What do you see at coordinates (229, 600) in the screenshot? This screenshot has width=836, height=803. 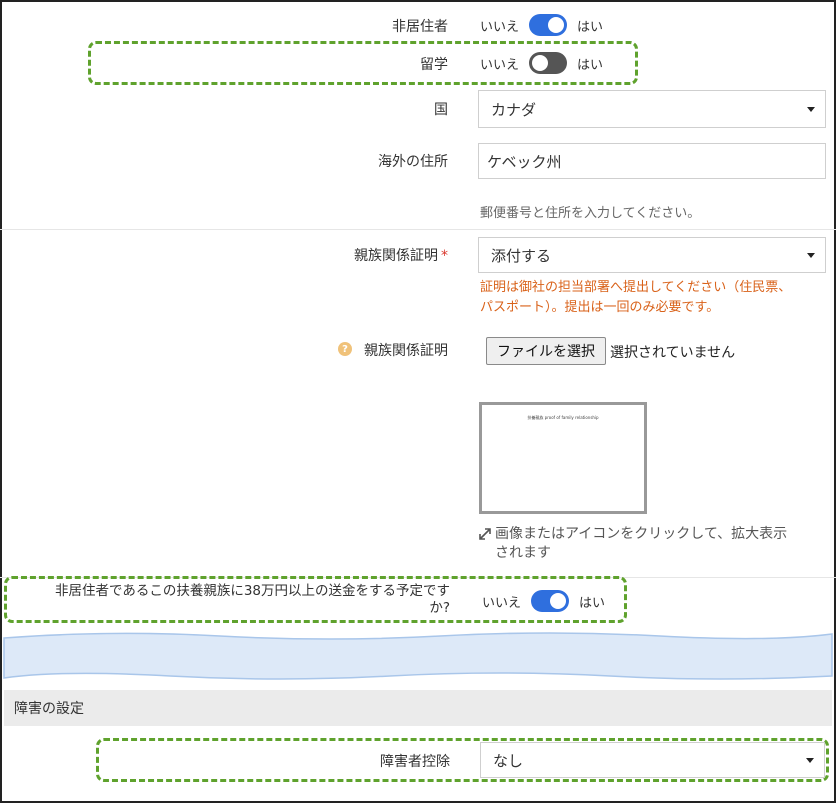 I see `remittance-label: 非居住者であるこの扶養親族に38万円以上の送金をする予定です か?` at bounding box center [229, 600].